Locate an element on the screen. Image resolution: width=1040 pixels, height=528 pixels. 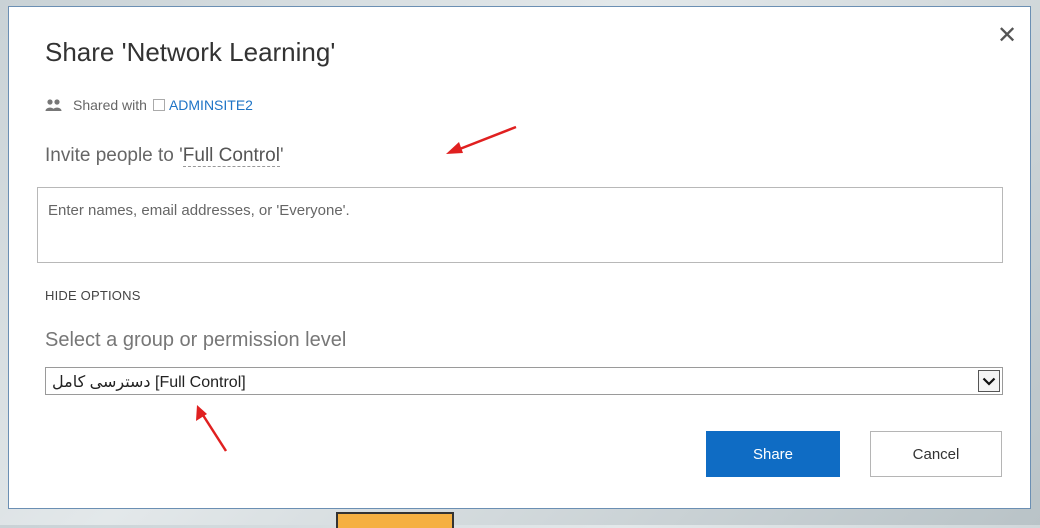
annotation-arrow-select is located at coordinates (212, 428).